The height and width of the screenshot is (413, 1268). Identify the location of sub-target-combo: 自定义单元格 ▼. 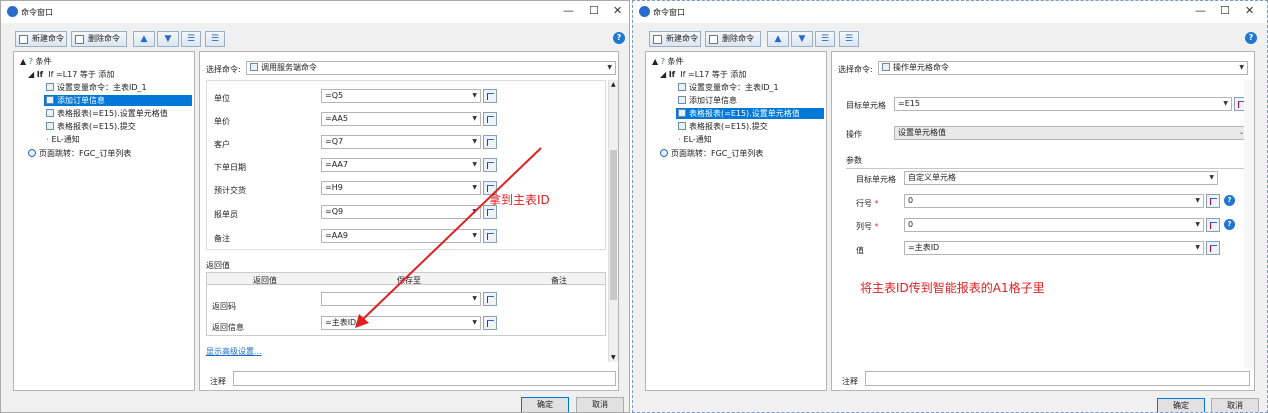
(1061, 178).